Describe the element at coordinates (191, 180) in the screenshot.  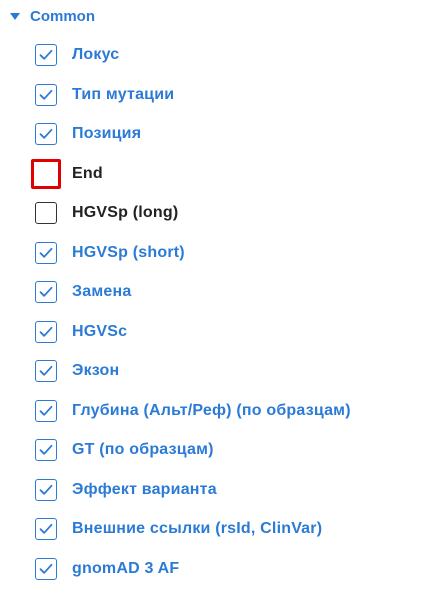
I see `column-option: End` at that location.